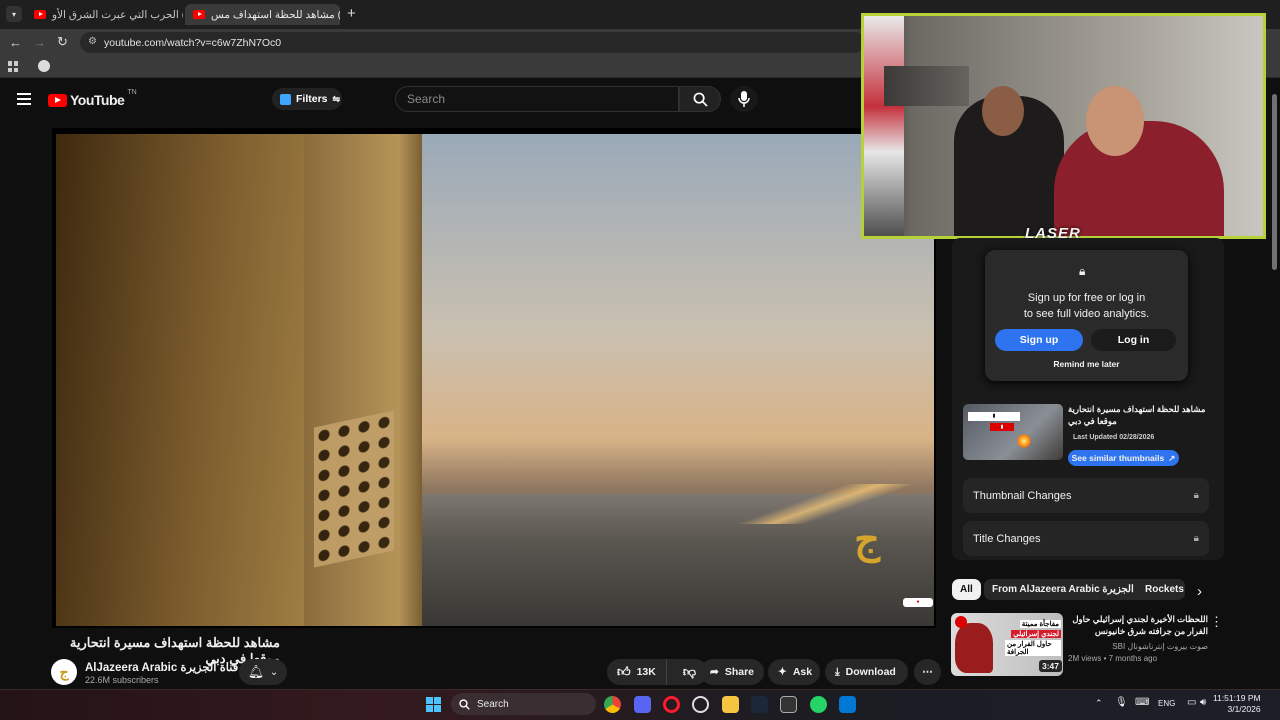 This screenshot has width=1280, height=720. I want to click on subscriber-count: 22.6M subscribers, so click(122, 680).